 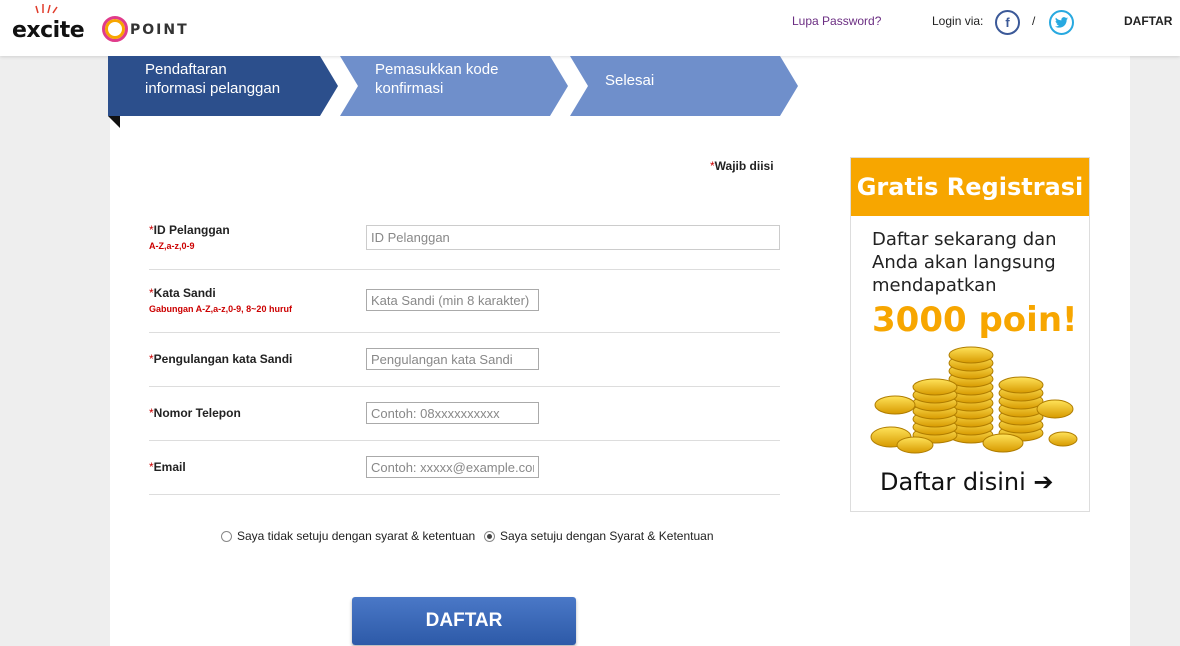 What do you see at coordinates (167, 467) in the screenshot?
I see `email-label: *Email` at bounding box center [167, 467].